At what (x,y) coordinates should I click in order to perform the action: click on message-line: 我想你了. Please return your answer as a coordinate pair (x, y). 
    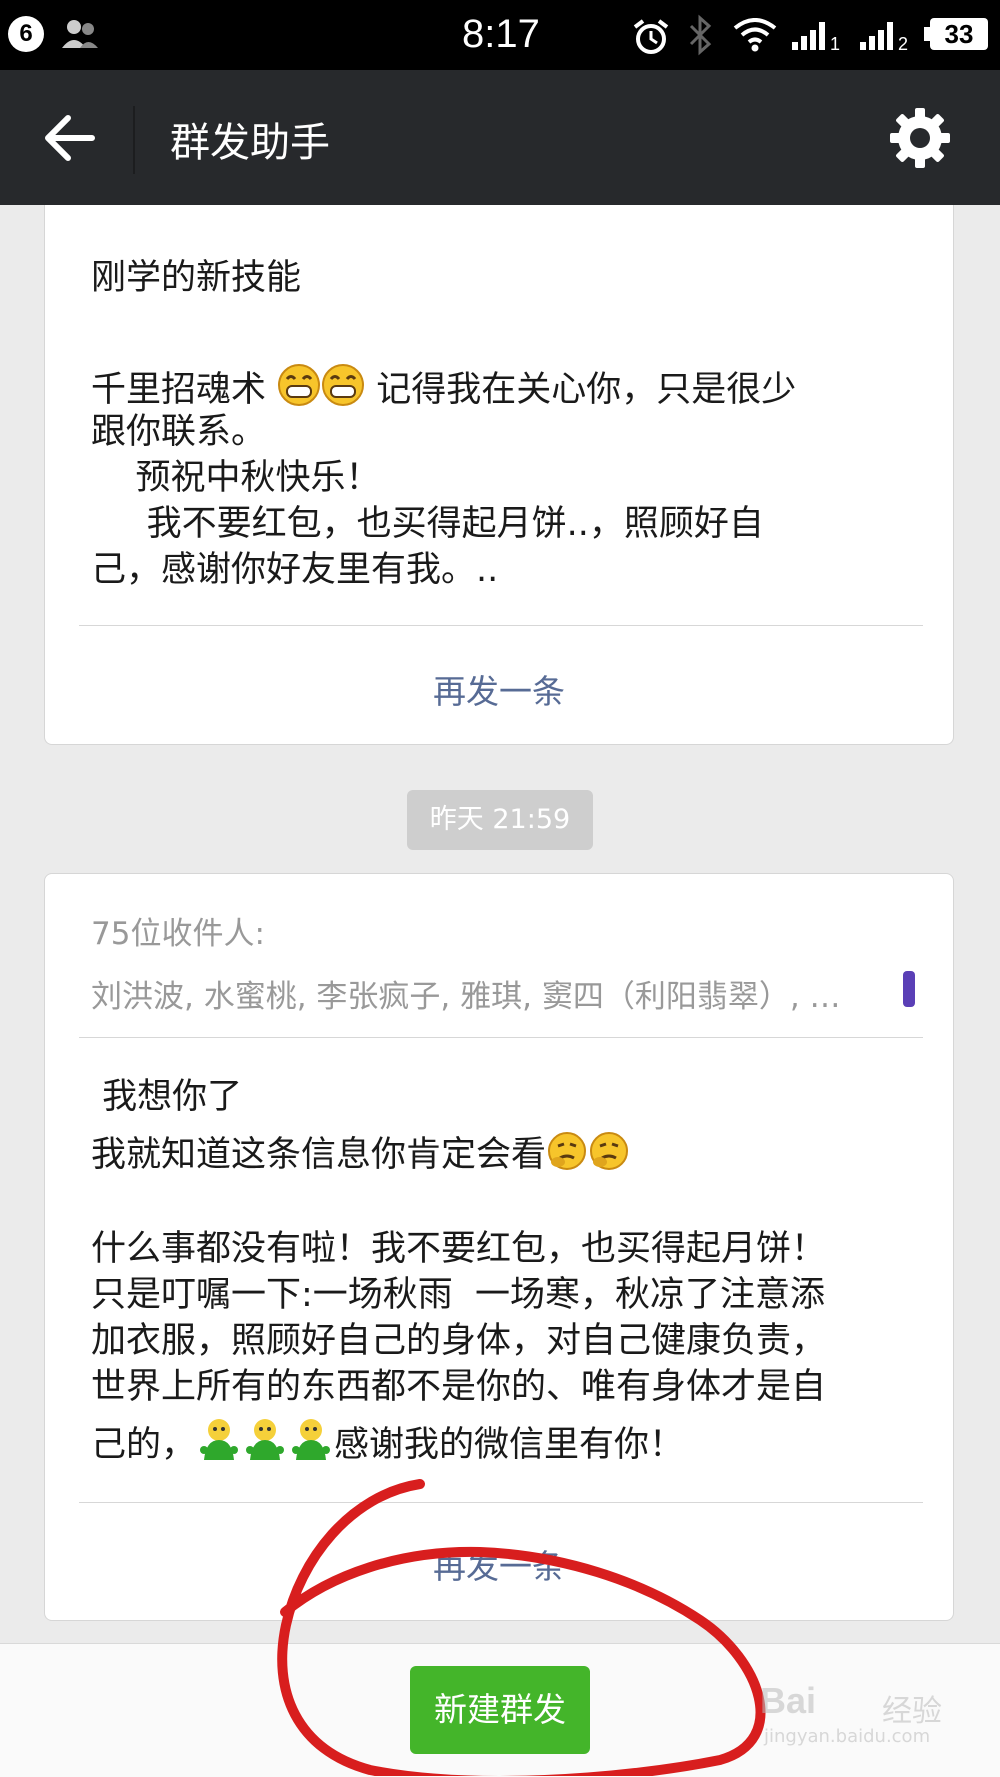
    Looking at the image, I should click on (167, 1097).